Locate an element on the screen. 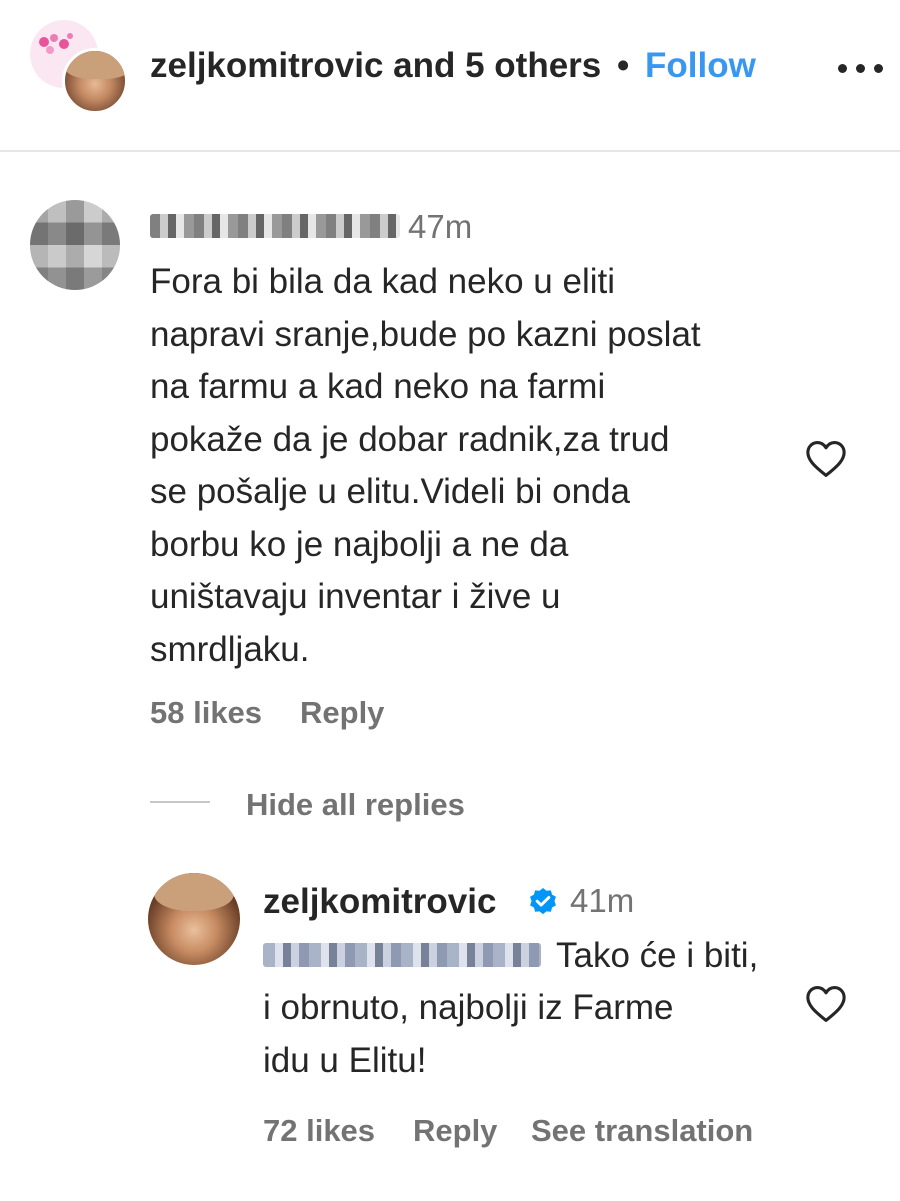  reply-text-first-line: Tako će i biti, is located at coordinates (657, 955).